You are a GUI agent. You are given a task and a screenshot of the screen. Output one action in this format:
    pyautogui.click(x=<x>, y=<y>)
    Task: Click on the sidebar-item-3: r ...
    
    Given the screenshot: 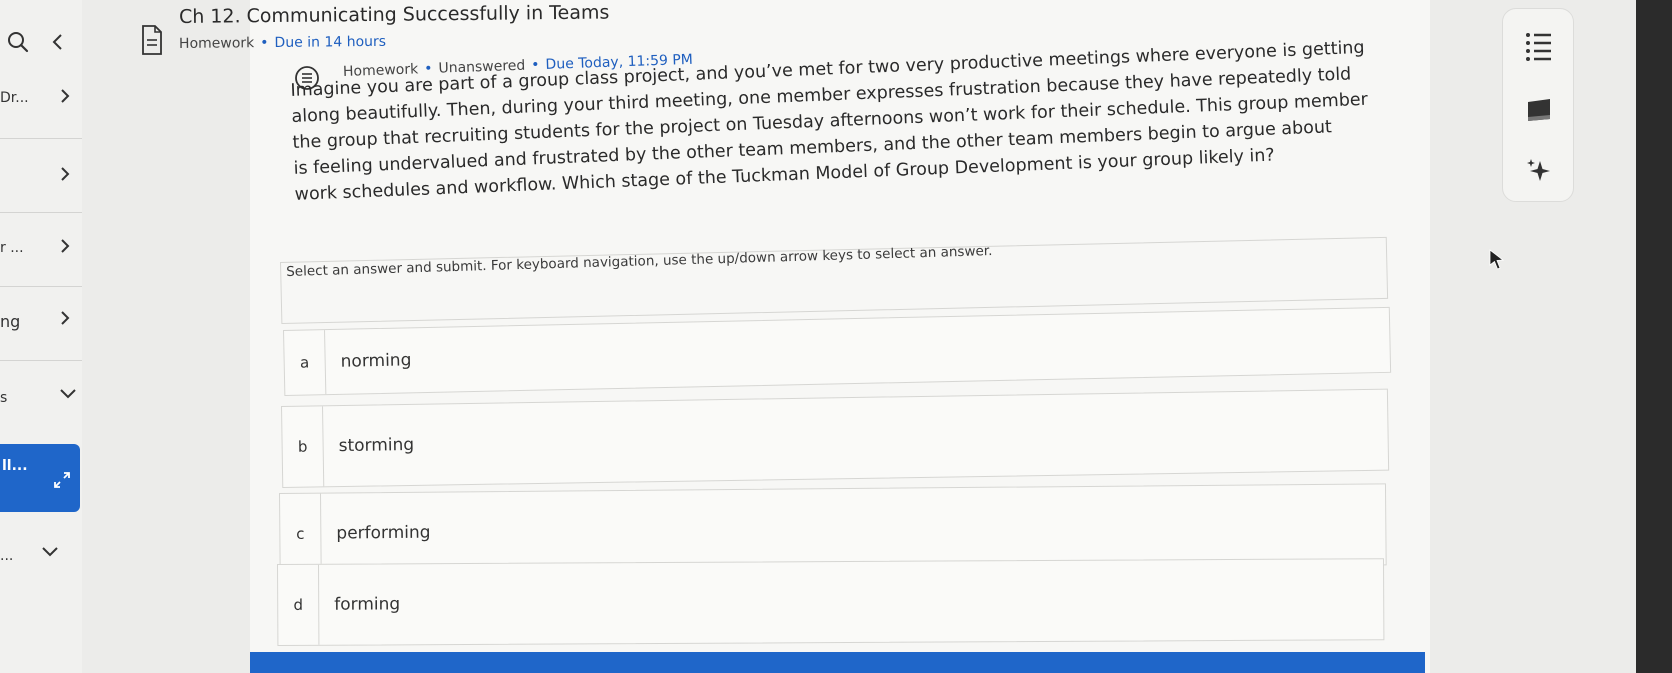 What is the action you would take?
    pyautogui.click(x=41, y=250)
    